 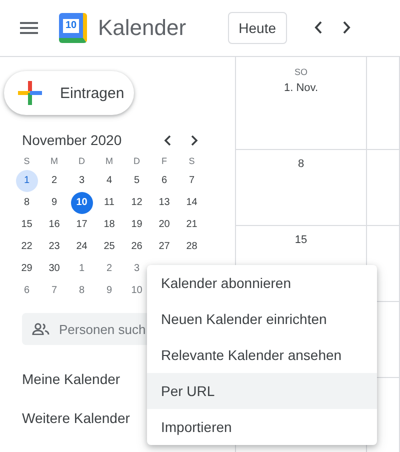 I want to click on day-number: 29, so click(x=27, y=269).